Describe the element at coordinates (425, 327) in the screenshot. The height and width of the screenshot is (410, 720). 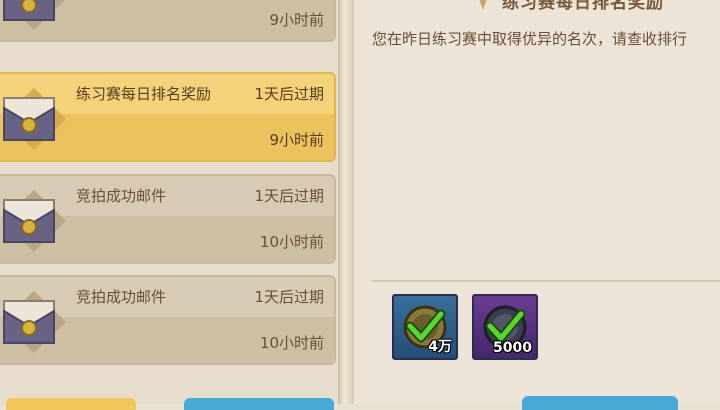
I see `reward-item-gold: 4万` at that location.